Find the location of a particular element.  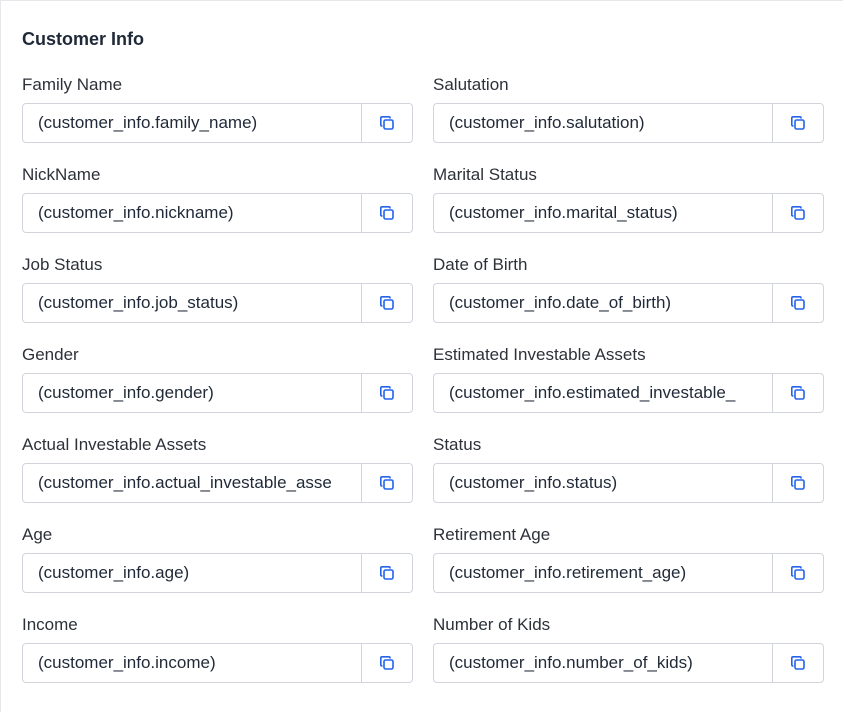

actual-investable-assets-field: (customer_info.actual_investable_asse is located at coordinates (217, 483).